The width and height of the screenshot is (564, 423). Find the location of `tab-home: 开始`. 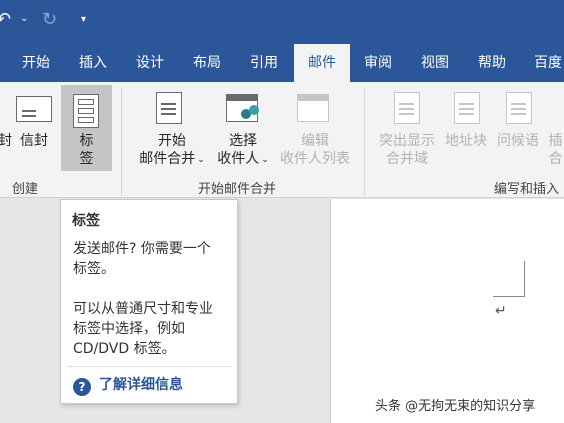

tab-home: 开始 is located at coordinates (36, 63).